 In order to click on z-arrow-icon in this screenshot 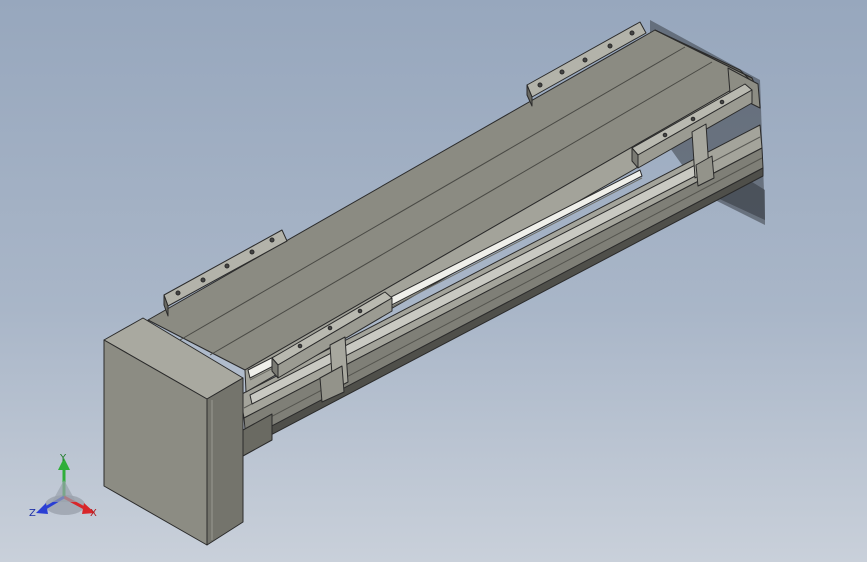, I will do `click(42, 508)`.